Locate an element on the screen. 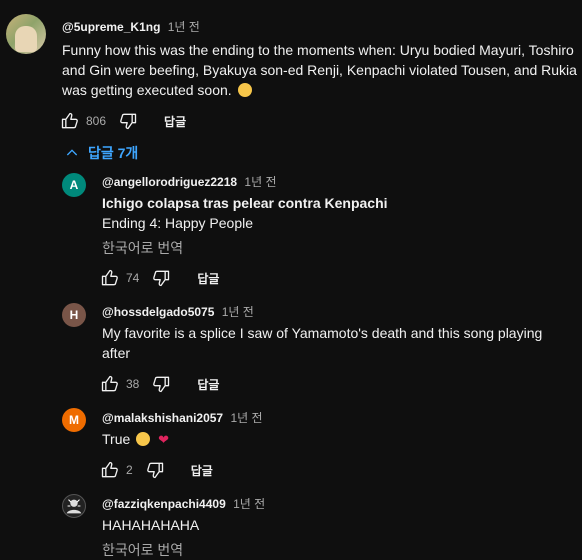  comment-actions: 38 답글 is located at coordinates (158, 384).